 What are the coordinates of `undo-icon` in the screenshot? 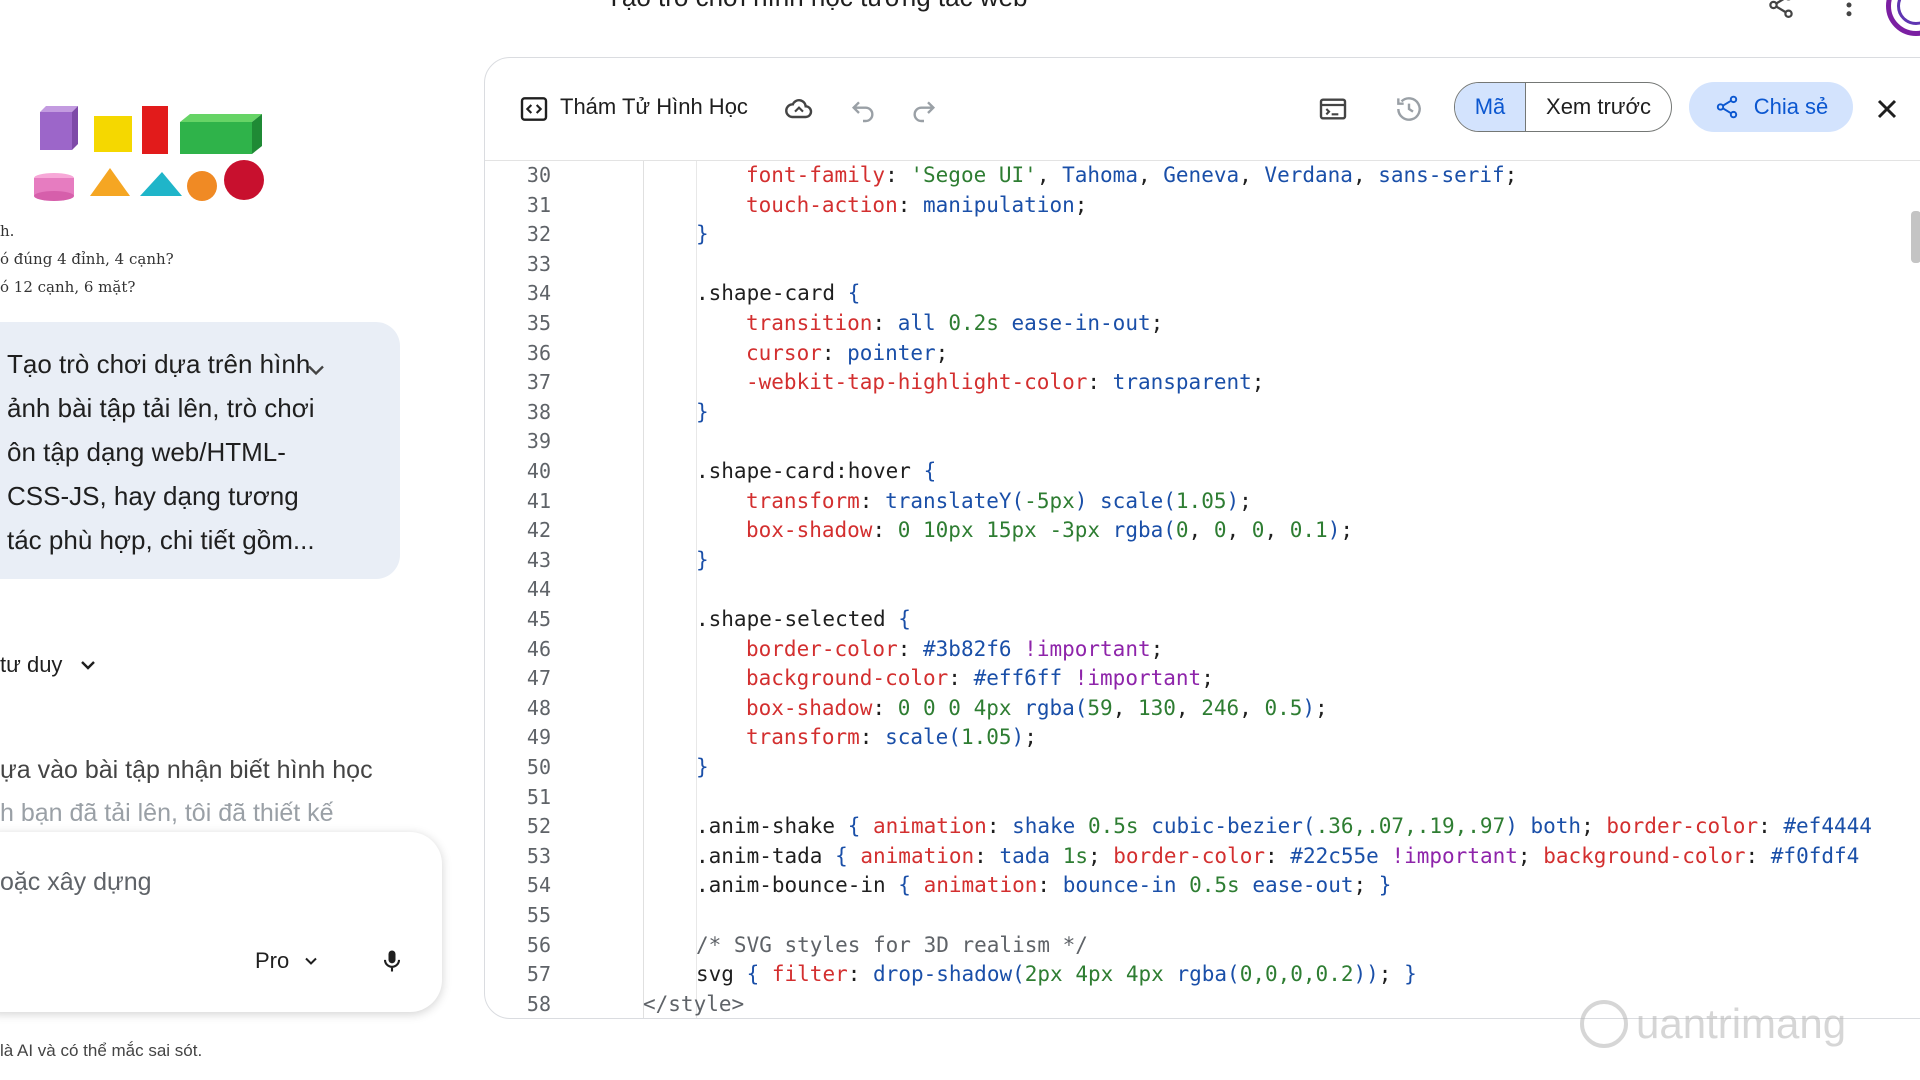 It's located at (863, 109).